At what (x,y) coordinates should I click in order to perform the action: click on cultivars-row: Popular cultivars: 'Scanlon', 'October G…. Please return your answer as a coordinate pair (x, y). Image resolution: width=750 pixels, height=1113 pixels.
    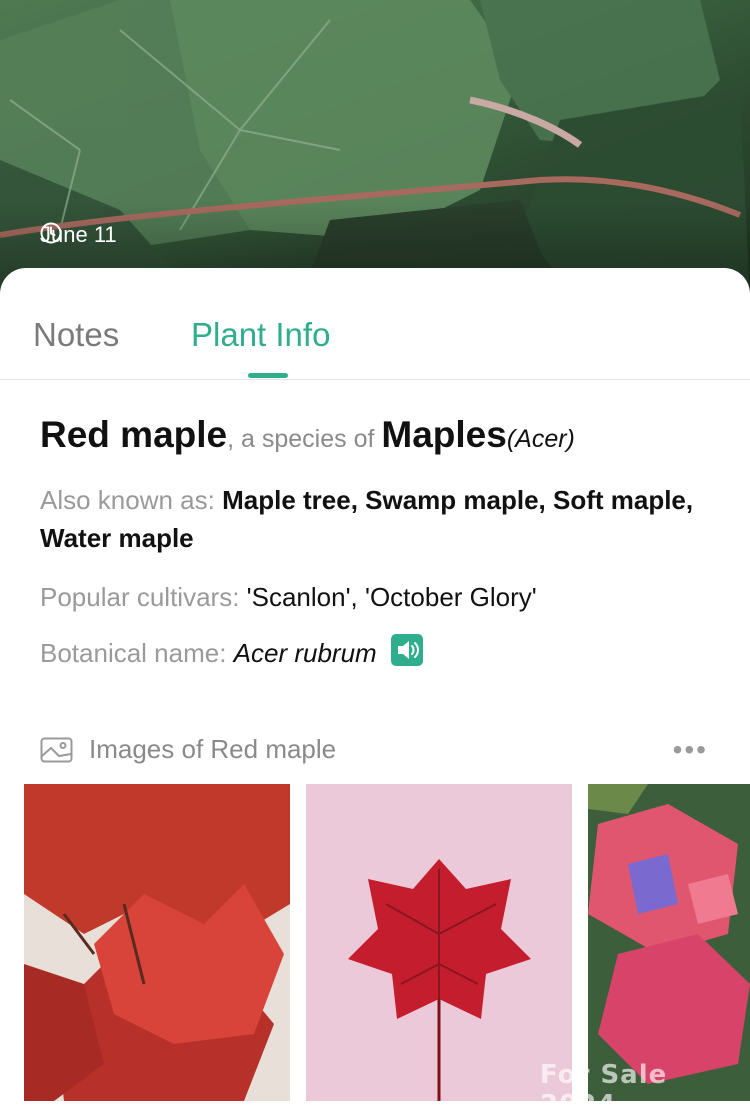
    Looking at the image, I should click on (370, 597).